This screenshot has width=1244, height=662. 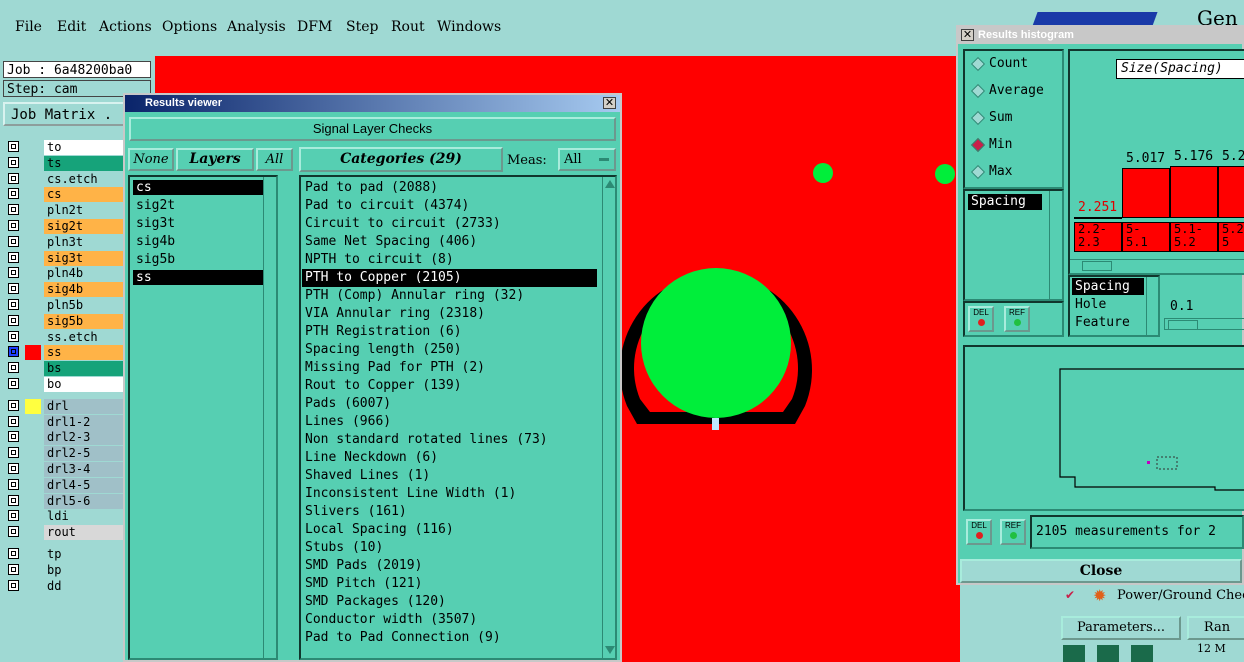 What do you see at coordinates (449, 620) in the screenshot?
I see `category-list-item: Conductor width (3507)` at bounding box center [449, 620].